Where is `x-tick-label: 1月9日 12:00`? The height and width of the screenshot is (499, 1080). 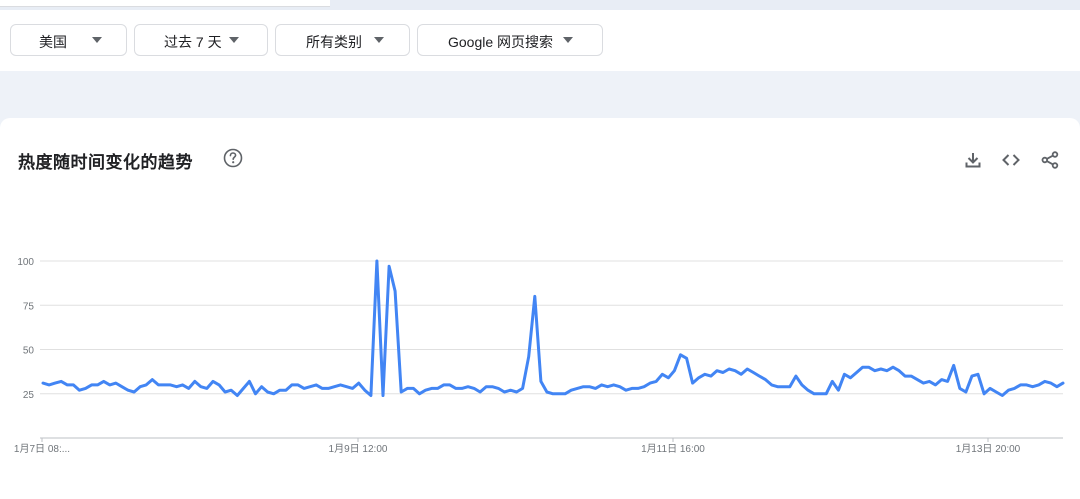 x-tick-label: 1月9日 12:00 is located at coordinates (358, 449).